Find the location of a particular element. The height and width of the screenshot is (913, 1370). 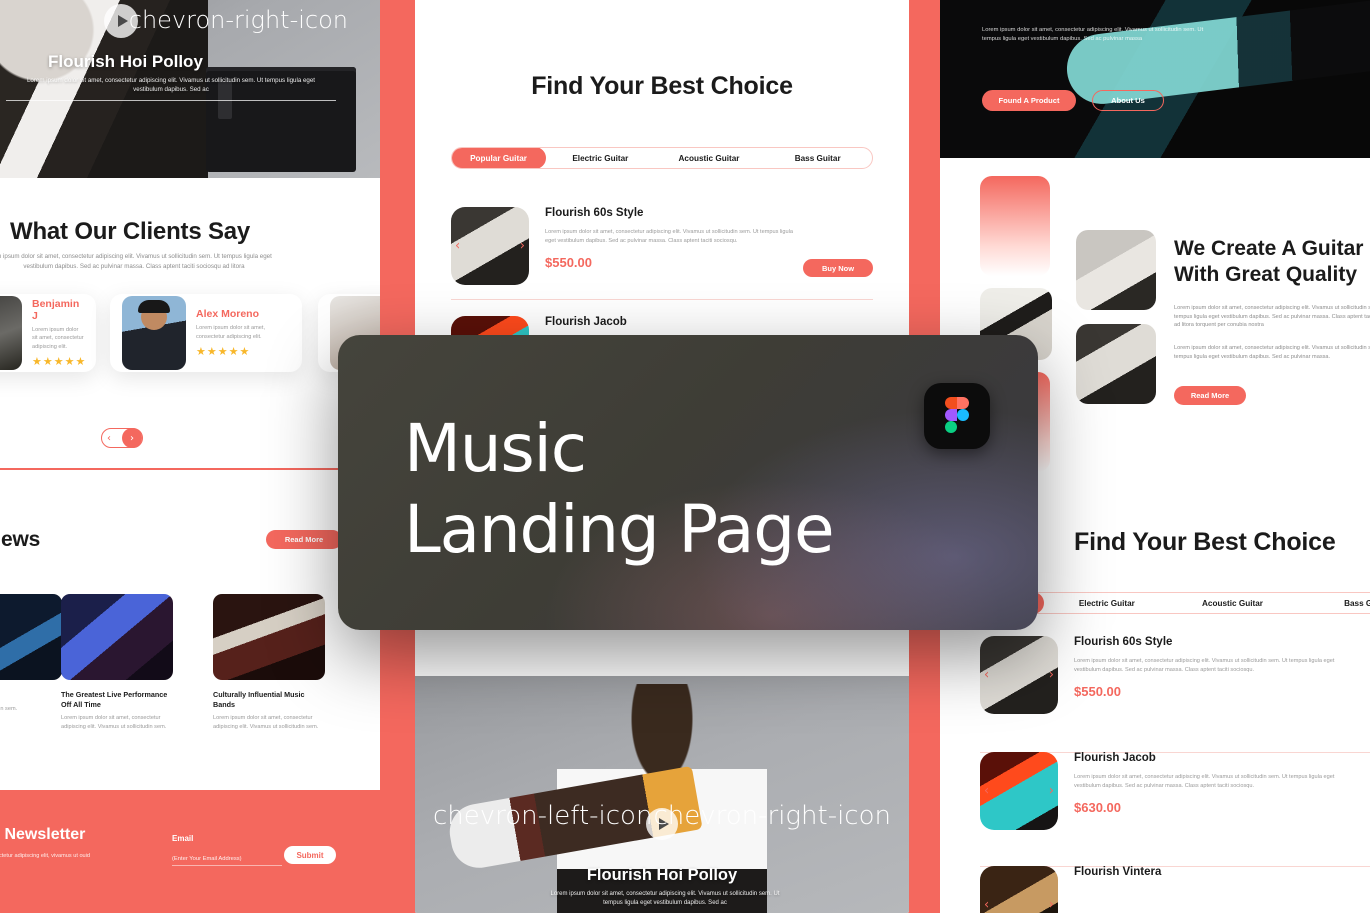

figma-purple-shape is located at coordinates (951, 415).